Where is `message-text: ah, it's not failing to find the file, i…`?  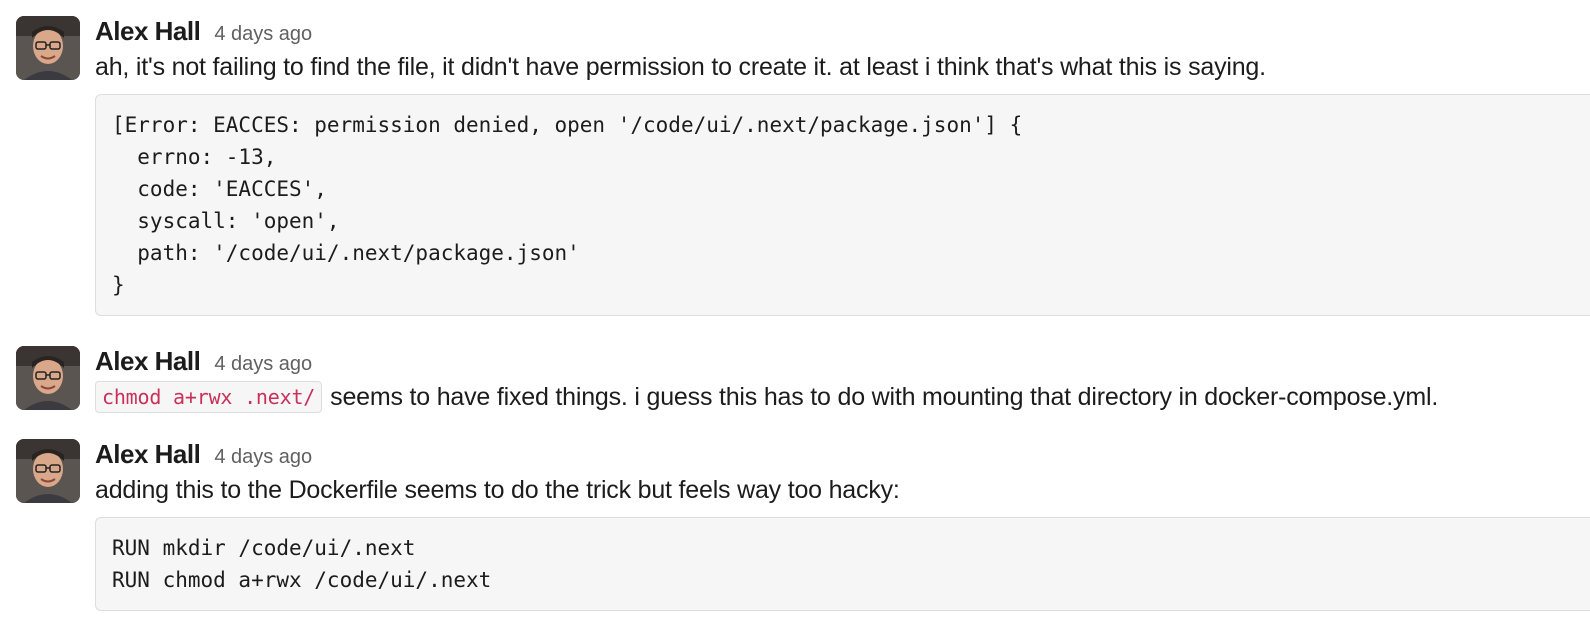
message-text: ah, it's not failing to find the file, i… is located at coordinates (680, 67).